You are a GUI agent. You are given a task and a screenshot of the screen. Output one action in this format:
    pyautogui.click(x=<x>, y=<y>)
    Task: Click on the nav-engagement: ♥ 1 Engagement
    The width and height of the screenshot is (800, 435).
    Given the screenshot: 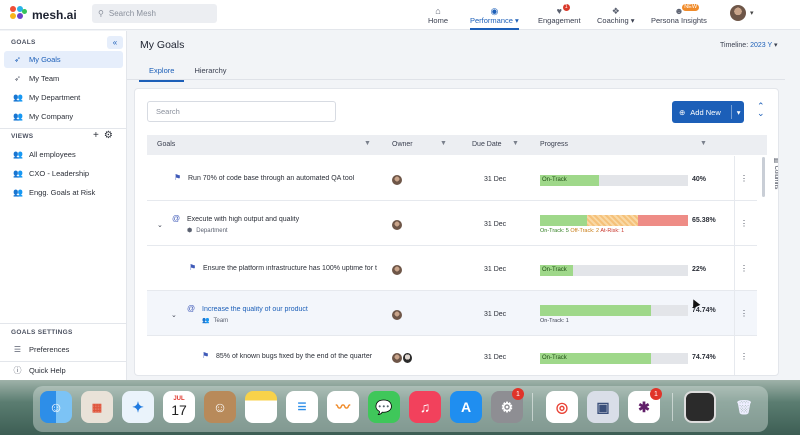 What is the action you would take?
    pyautogui.click(x=559, y=15)
    